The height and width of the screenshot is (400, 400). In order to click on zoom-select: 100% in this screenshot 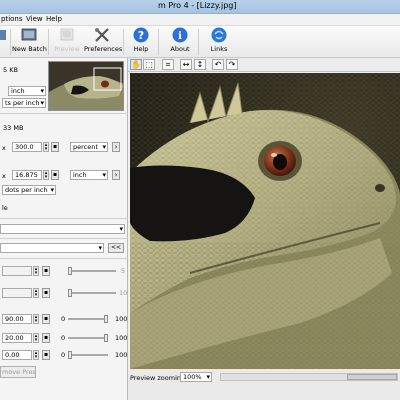, I will do `click(196, 377)`.